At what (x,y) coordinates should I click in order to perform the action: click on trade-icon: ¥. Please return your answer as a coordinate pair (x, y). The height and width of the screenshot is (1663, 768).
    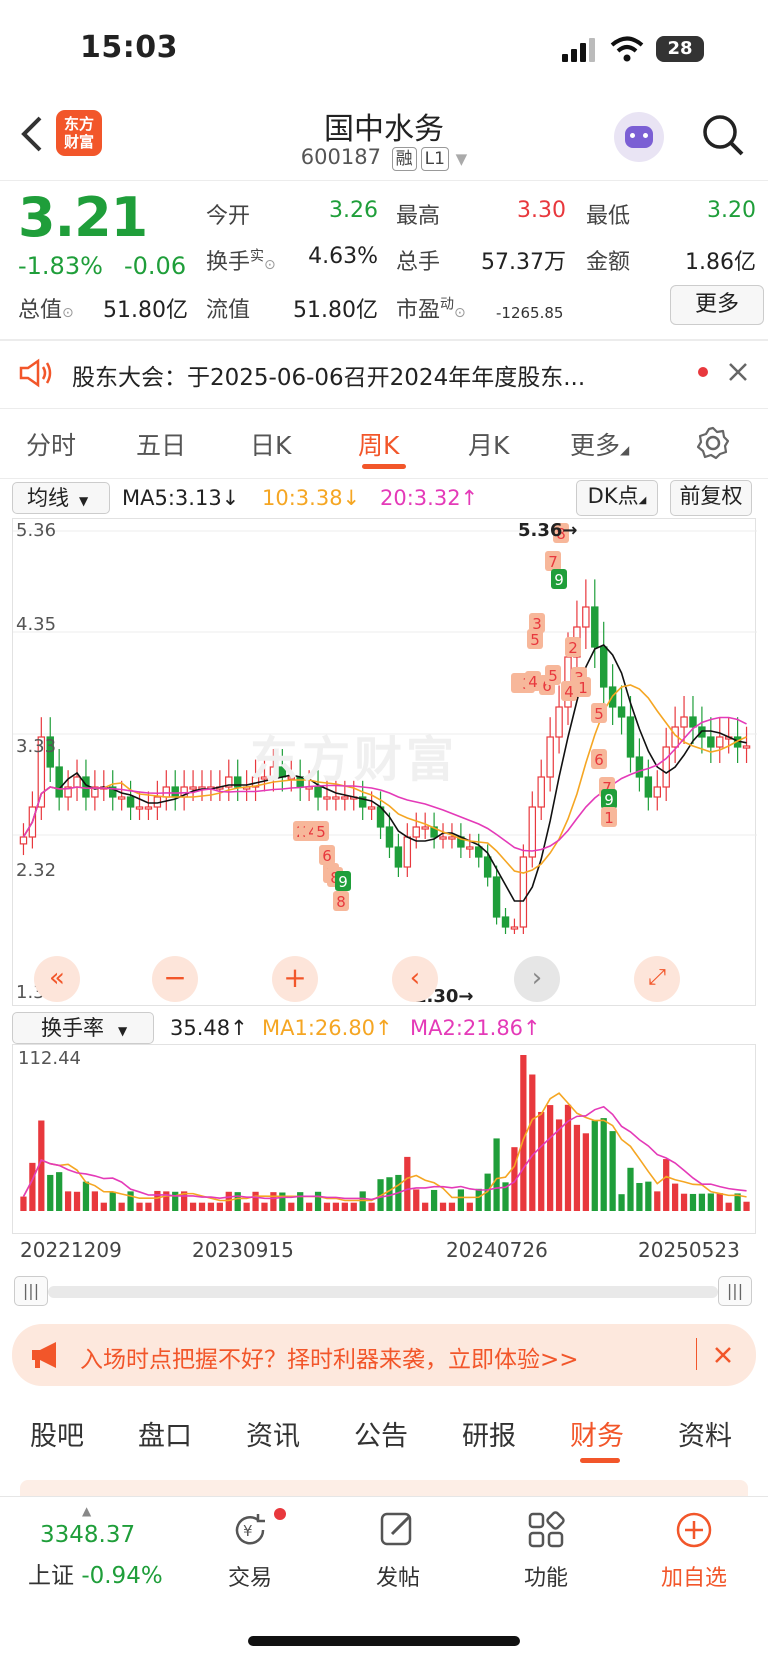
    Looking at the image, I should click on (250, 1529).